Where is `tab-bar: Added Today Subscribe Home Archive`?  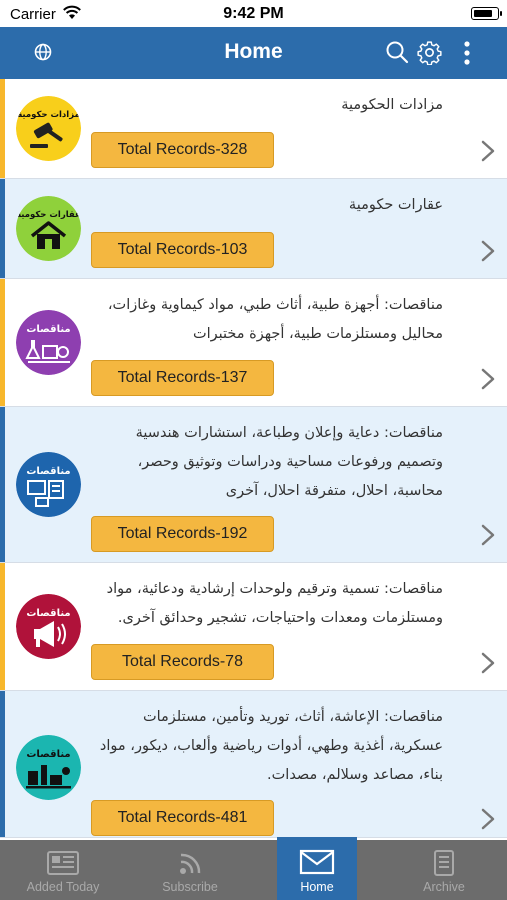 tab-bar: Added Today Subscribe Home Archive is located at coordinates (253, 868).